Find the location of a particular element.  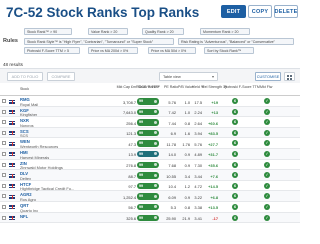

edit-button: EDIT is located at coordinates (233, 11).